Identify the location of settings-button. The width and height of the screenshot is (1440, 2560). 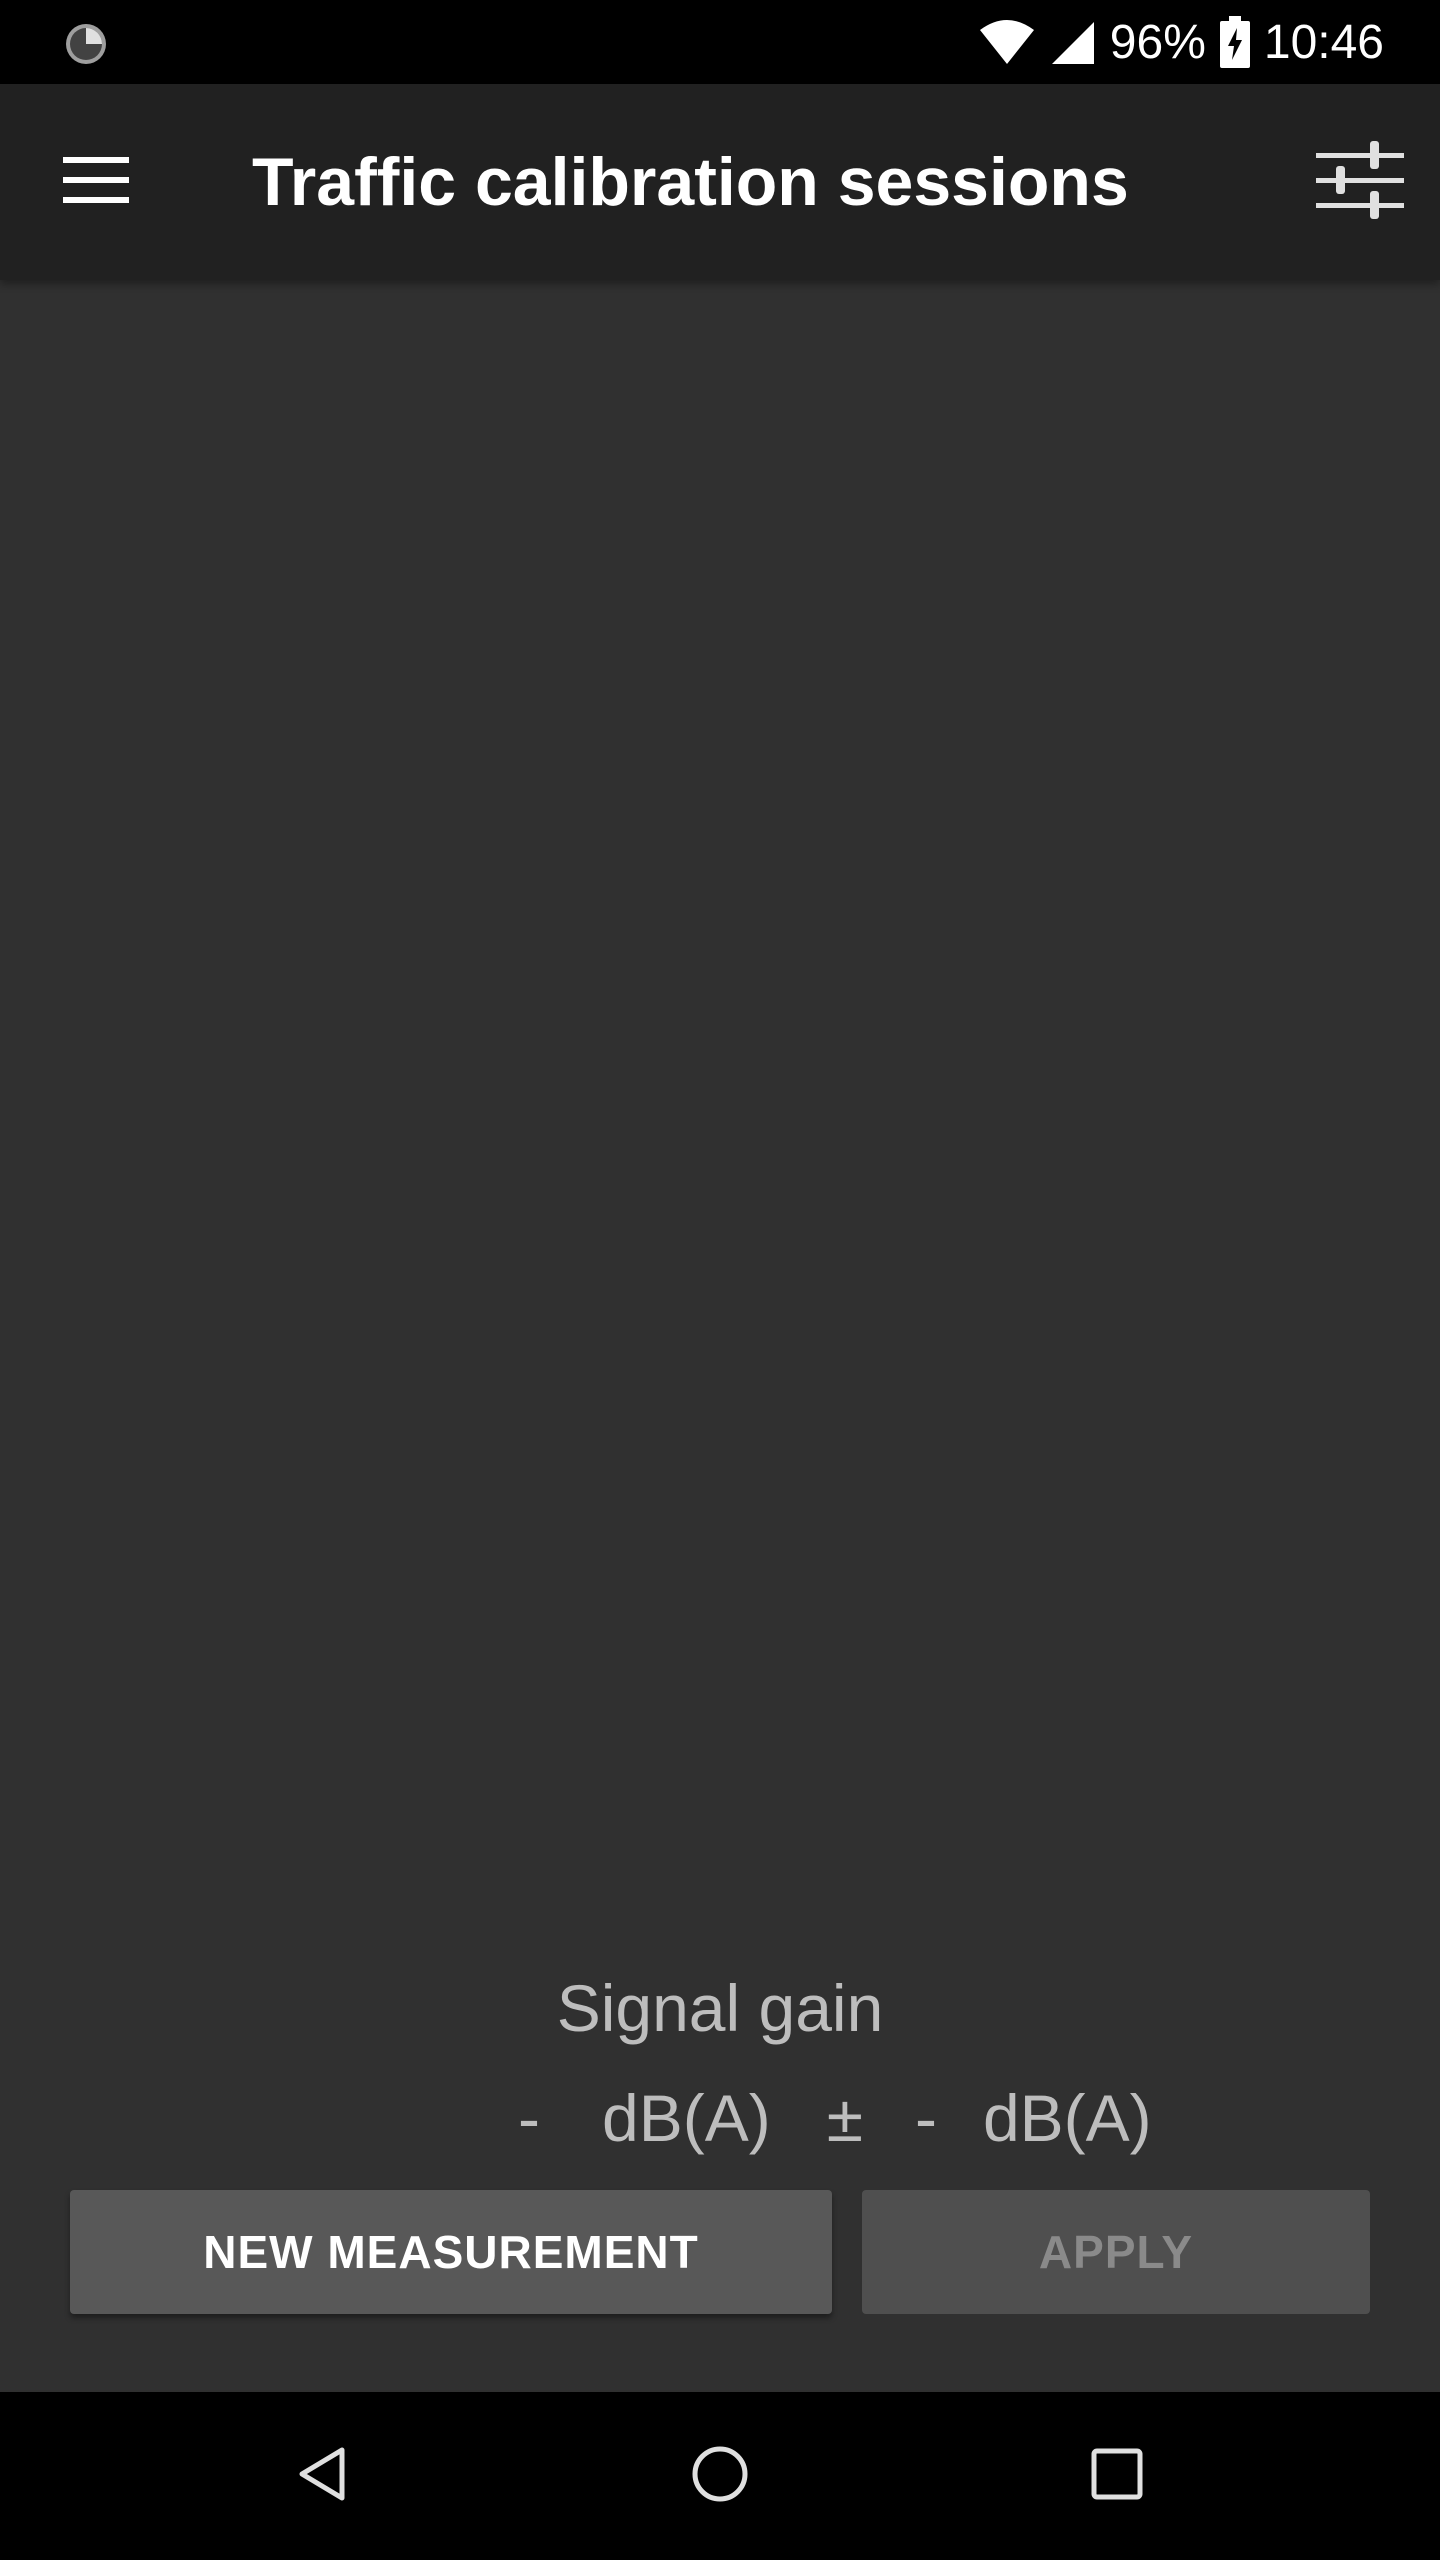
(1360, 182).